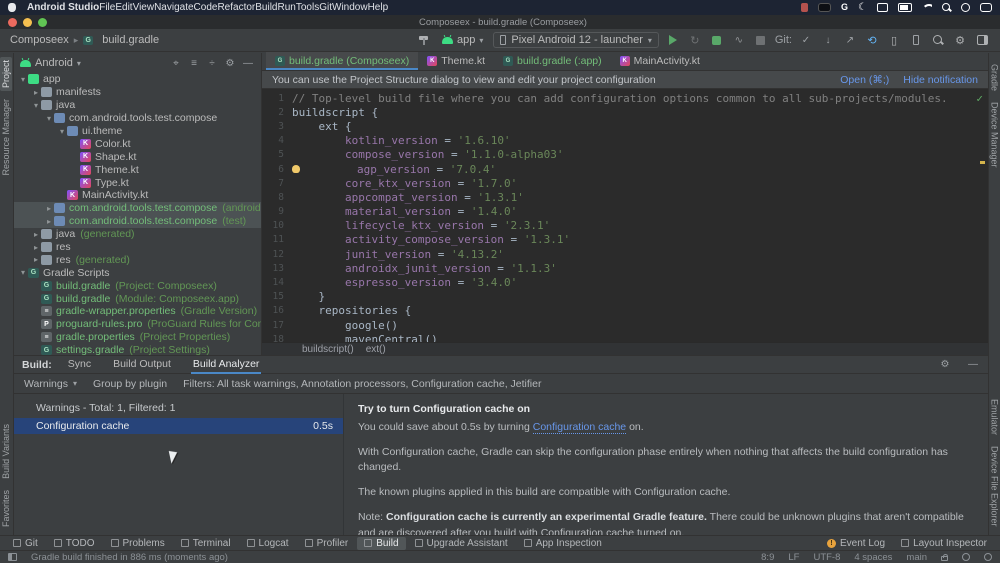 The height and width of the screenshot is (563, 1000). I want to click on code-line: 17 google(), so click(625, 325).